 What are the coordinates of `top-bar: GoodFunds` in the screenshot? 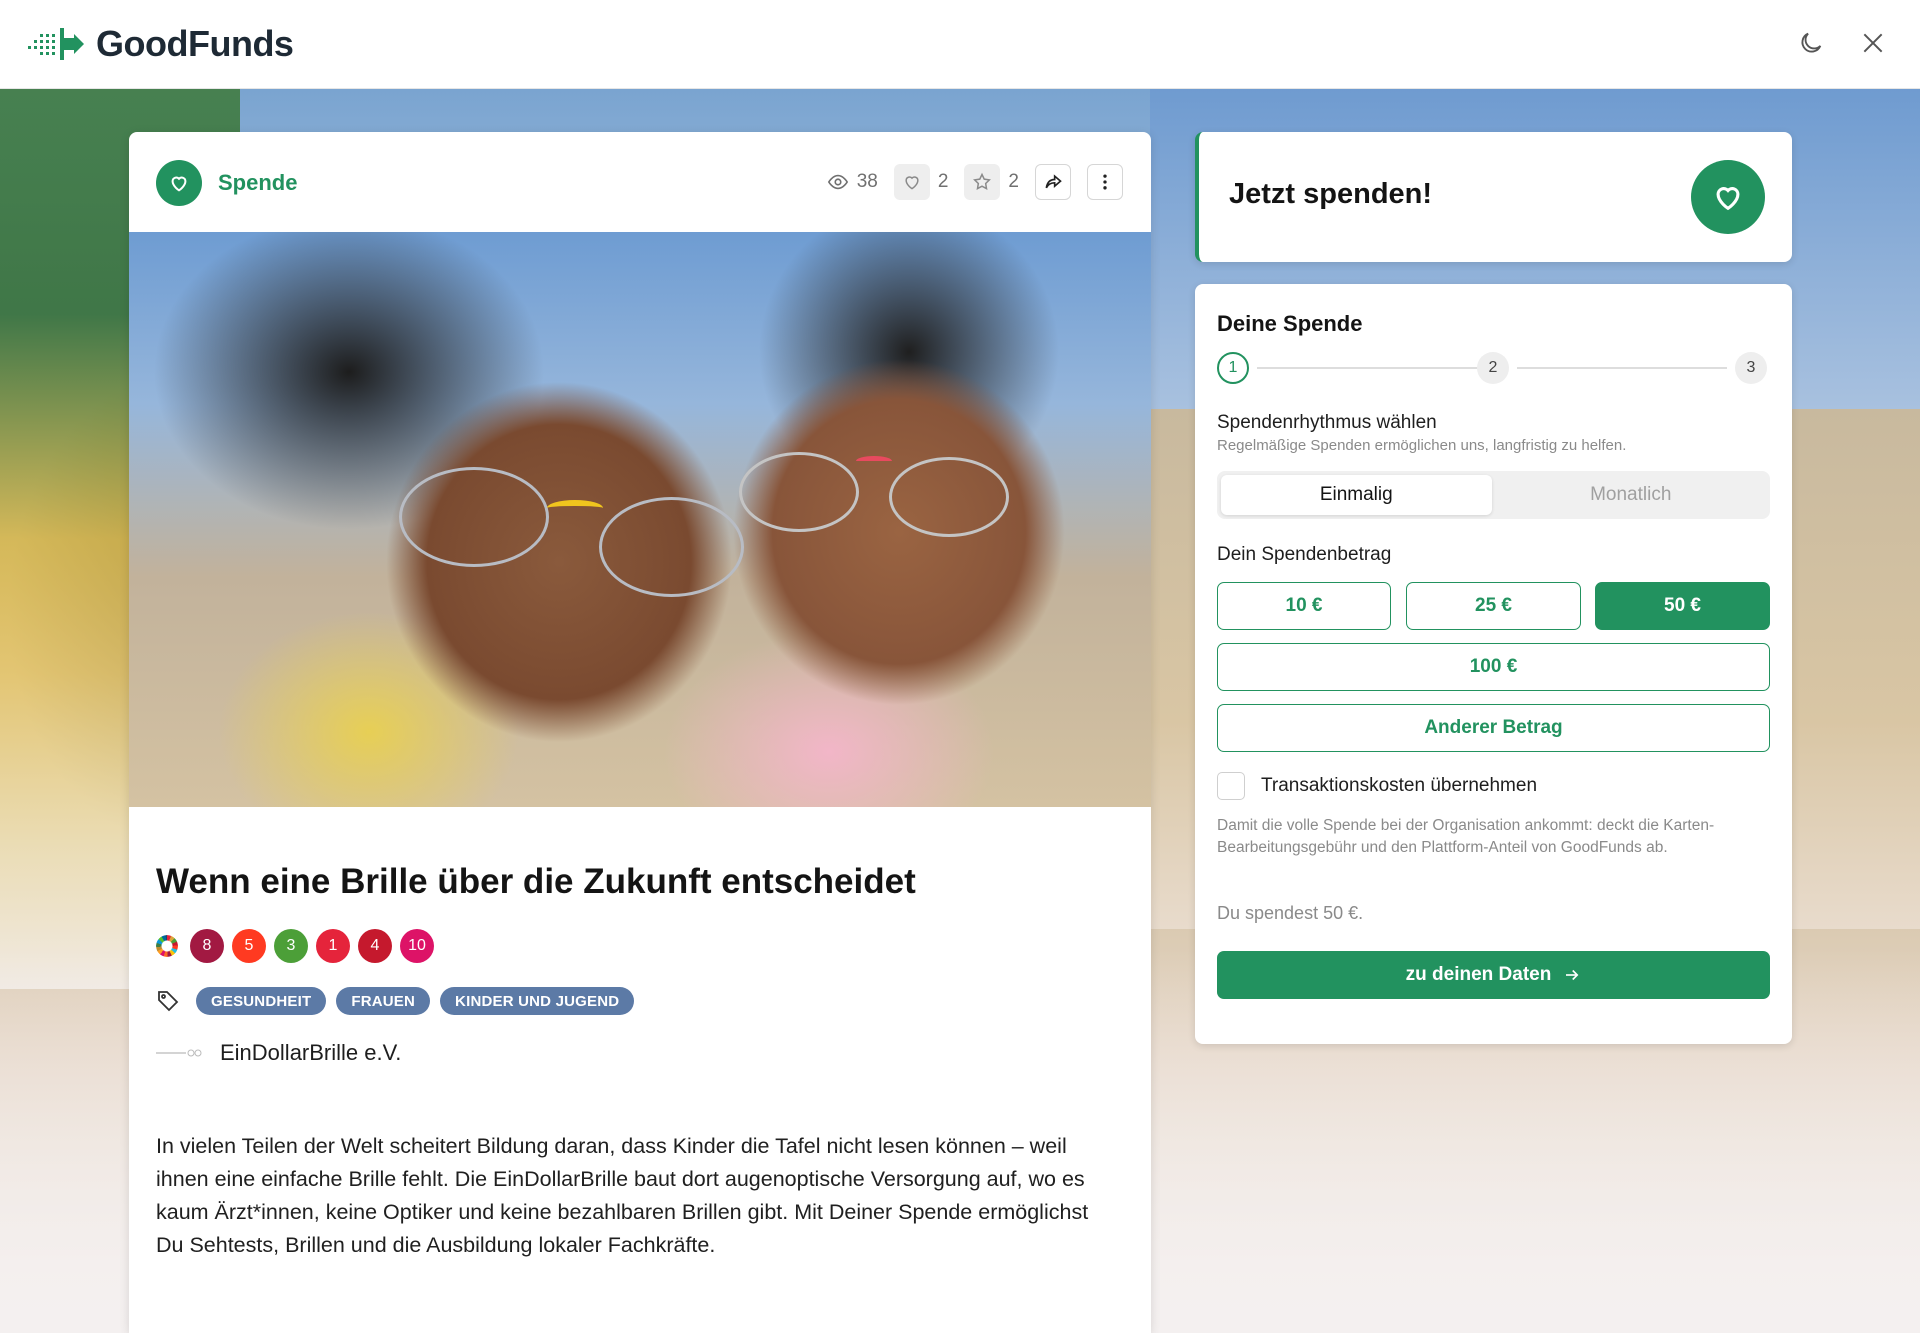 It's located at (960, 44).